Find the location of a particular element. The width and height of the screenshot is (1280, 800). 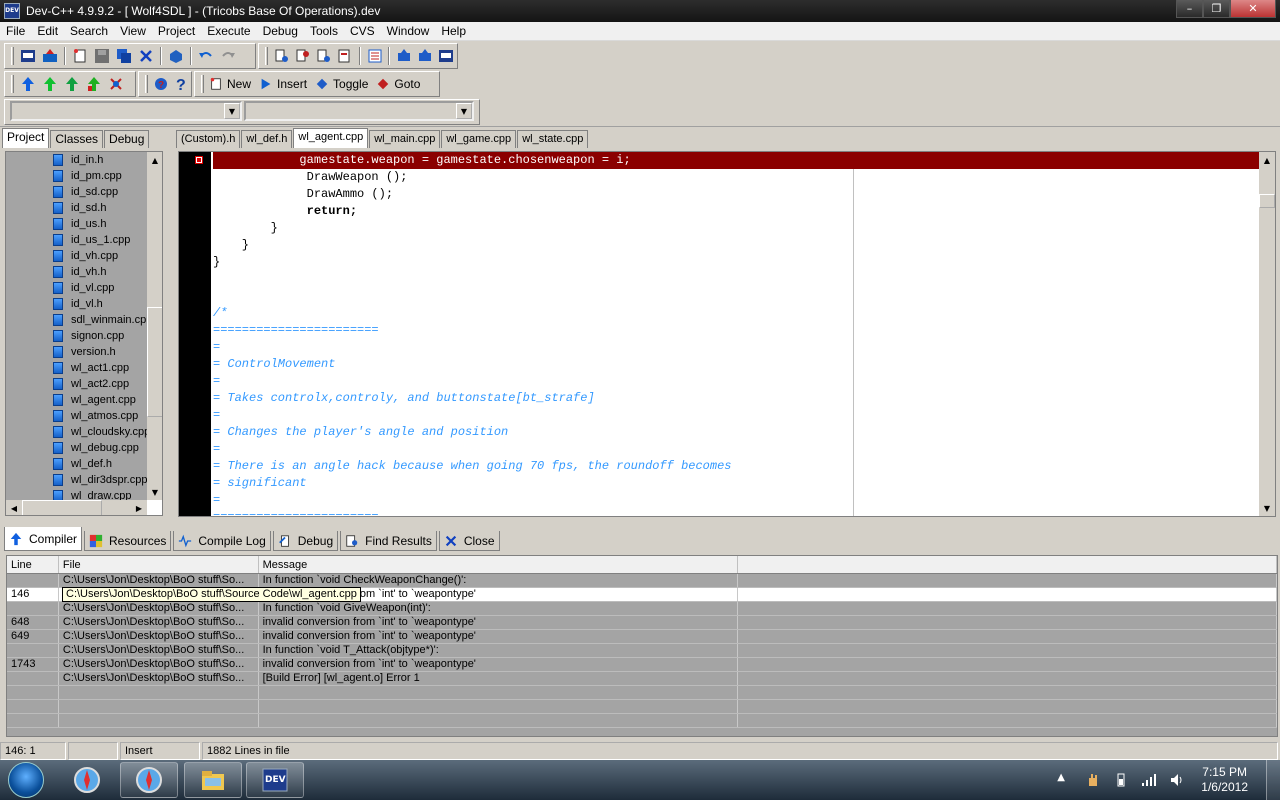

goto-button: Goto is located at coordinates (400, 84).